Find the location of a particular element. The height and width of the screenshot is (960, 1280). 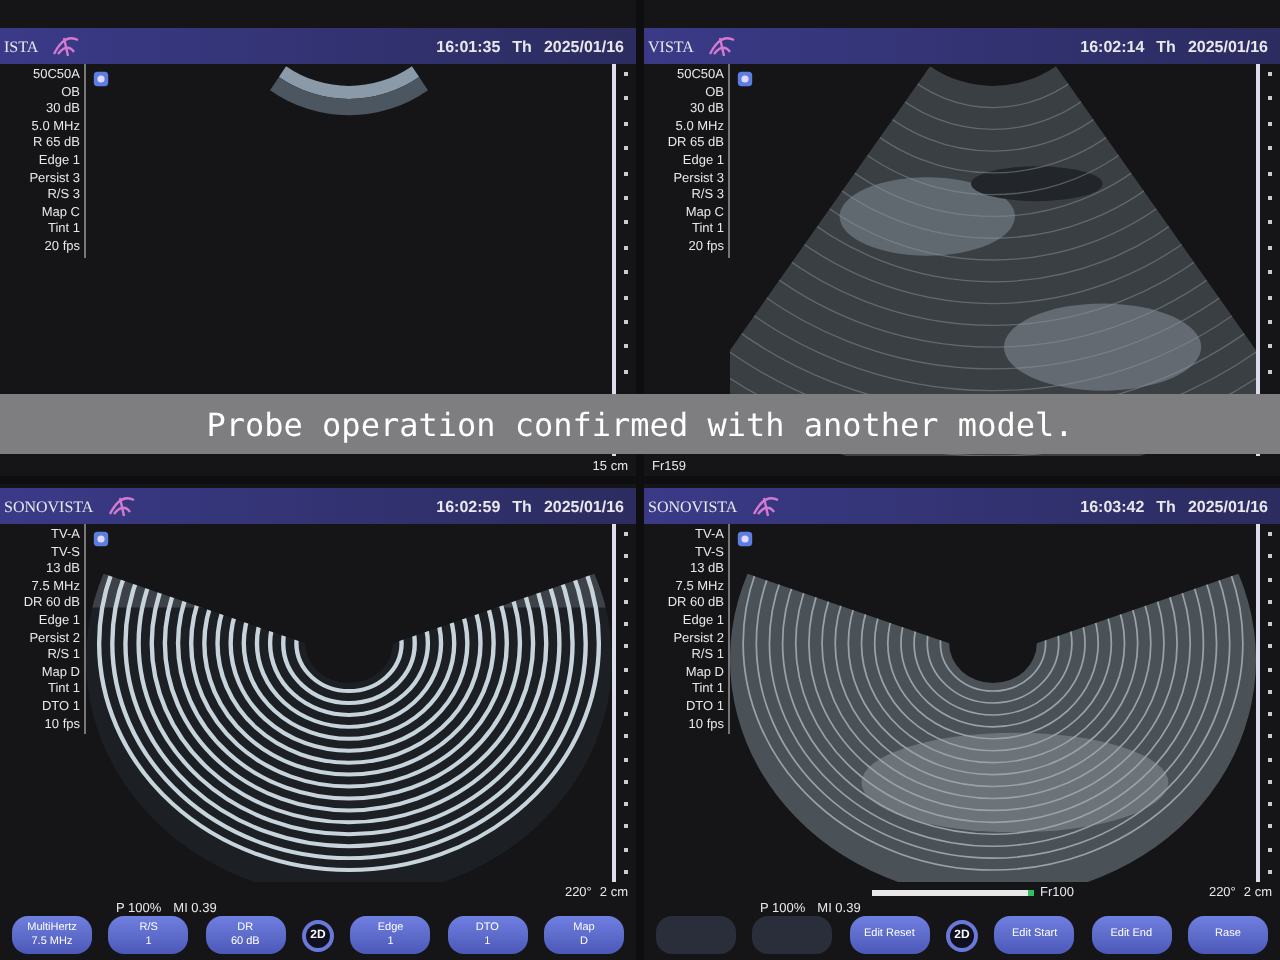

clock-time: 16:03:42 is located at coordinates (1112, 506).